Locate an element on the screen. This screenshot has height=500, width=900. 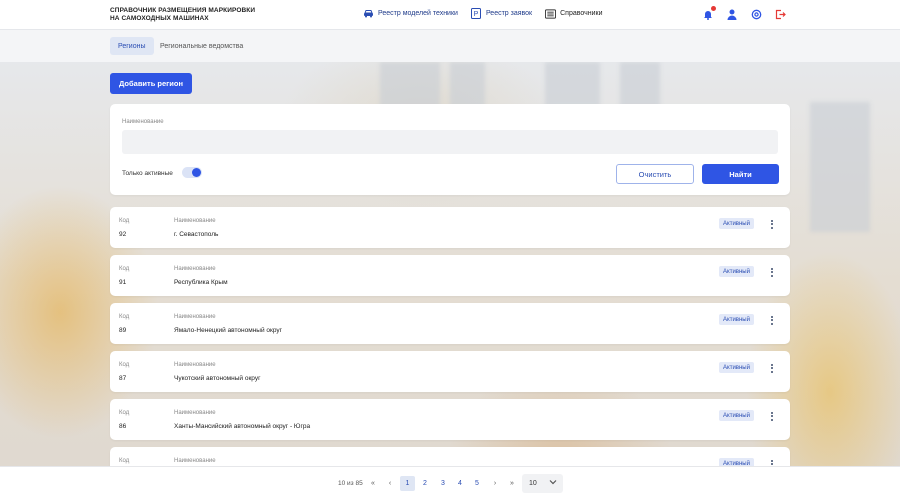
nav-requests-label: Реестр заявок is located at coordinates (509, 13).